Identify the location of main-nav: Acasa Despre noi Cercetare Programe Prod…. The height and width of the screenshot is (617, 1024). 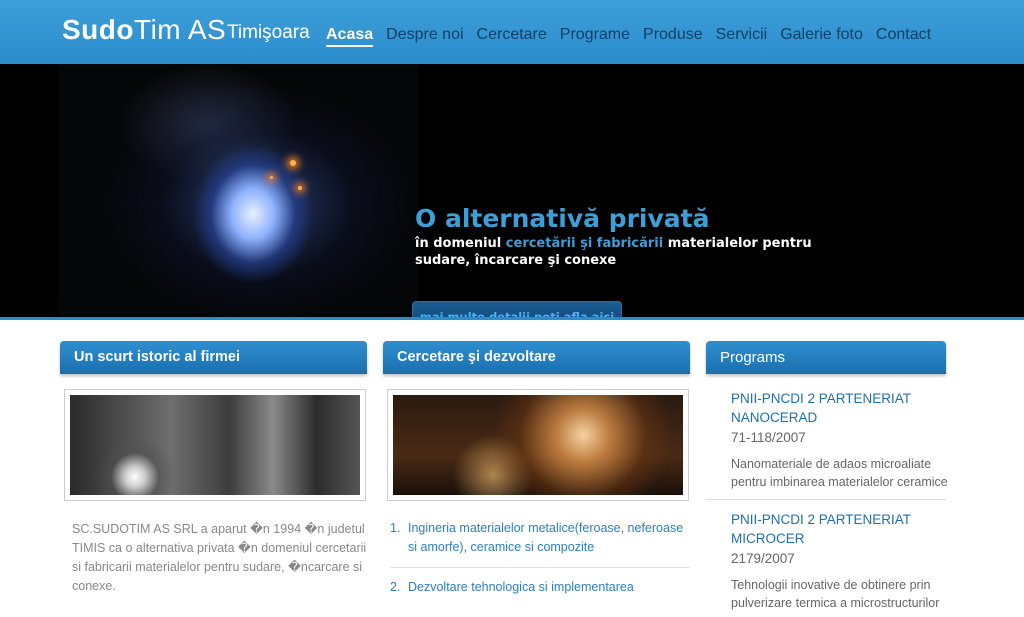
(628, 36).